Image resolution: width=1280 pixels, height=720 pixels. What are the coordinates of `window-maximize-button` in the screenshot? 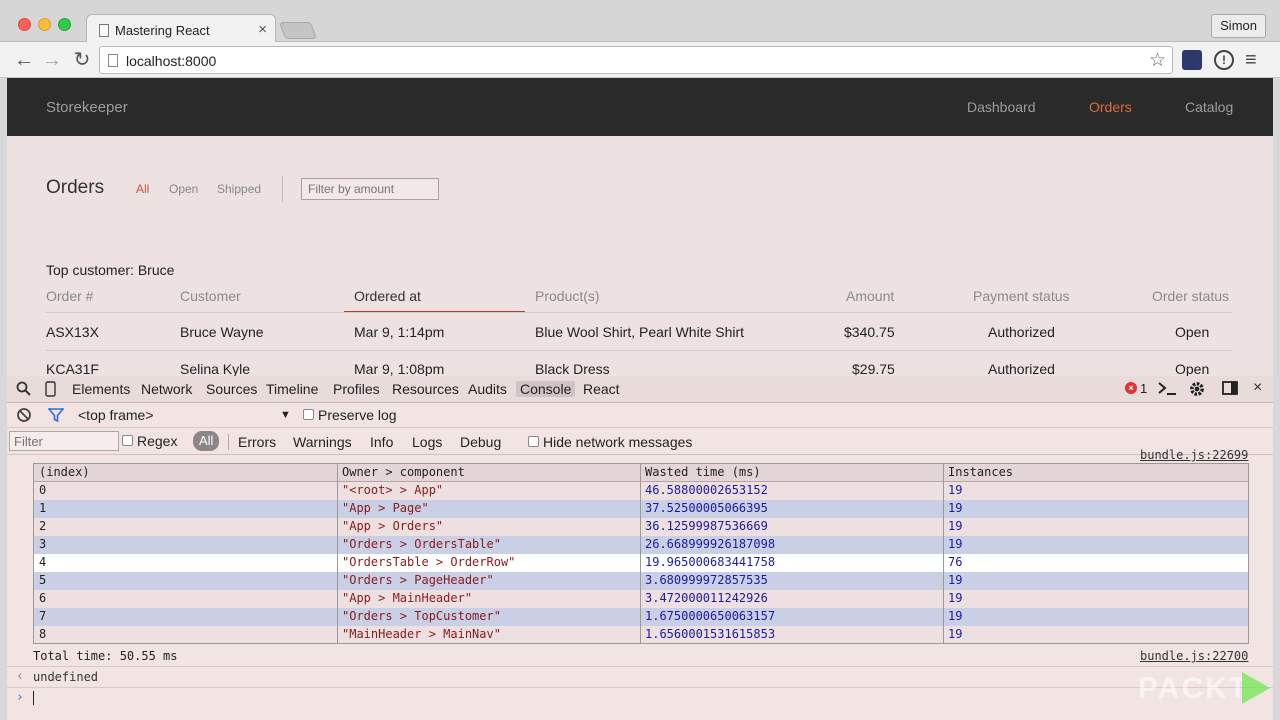 It's located at (64, 24).